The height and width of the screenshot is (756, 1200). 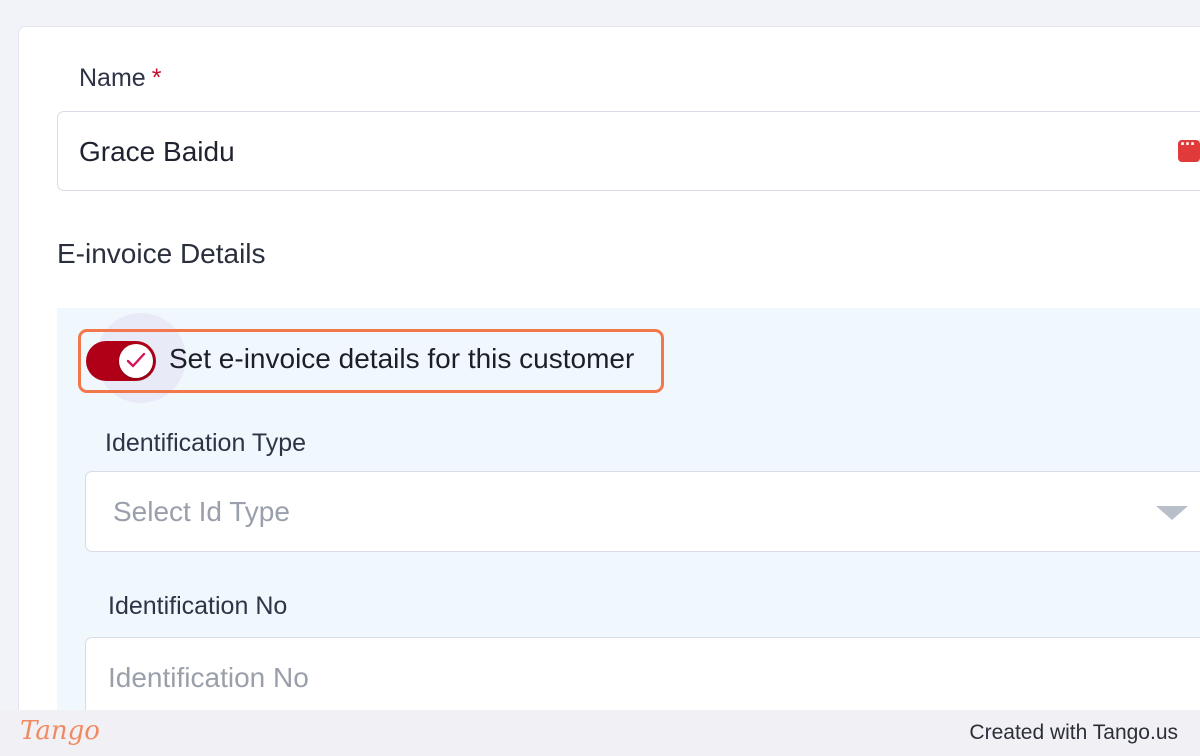 I want to click on name-label: Name *, so click(x=120, y=78).